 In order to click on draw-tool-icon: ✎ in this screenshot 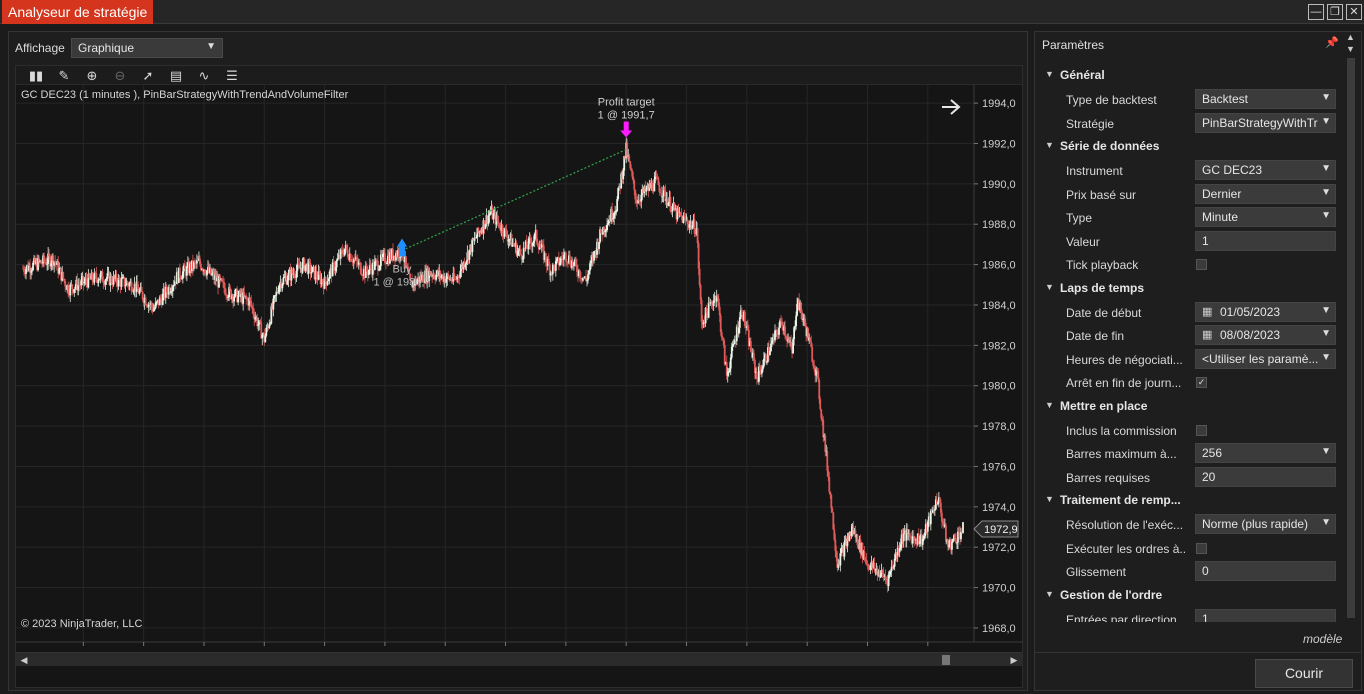, I will do `click(64, 75)`.